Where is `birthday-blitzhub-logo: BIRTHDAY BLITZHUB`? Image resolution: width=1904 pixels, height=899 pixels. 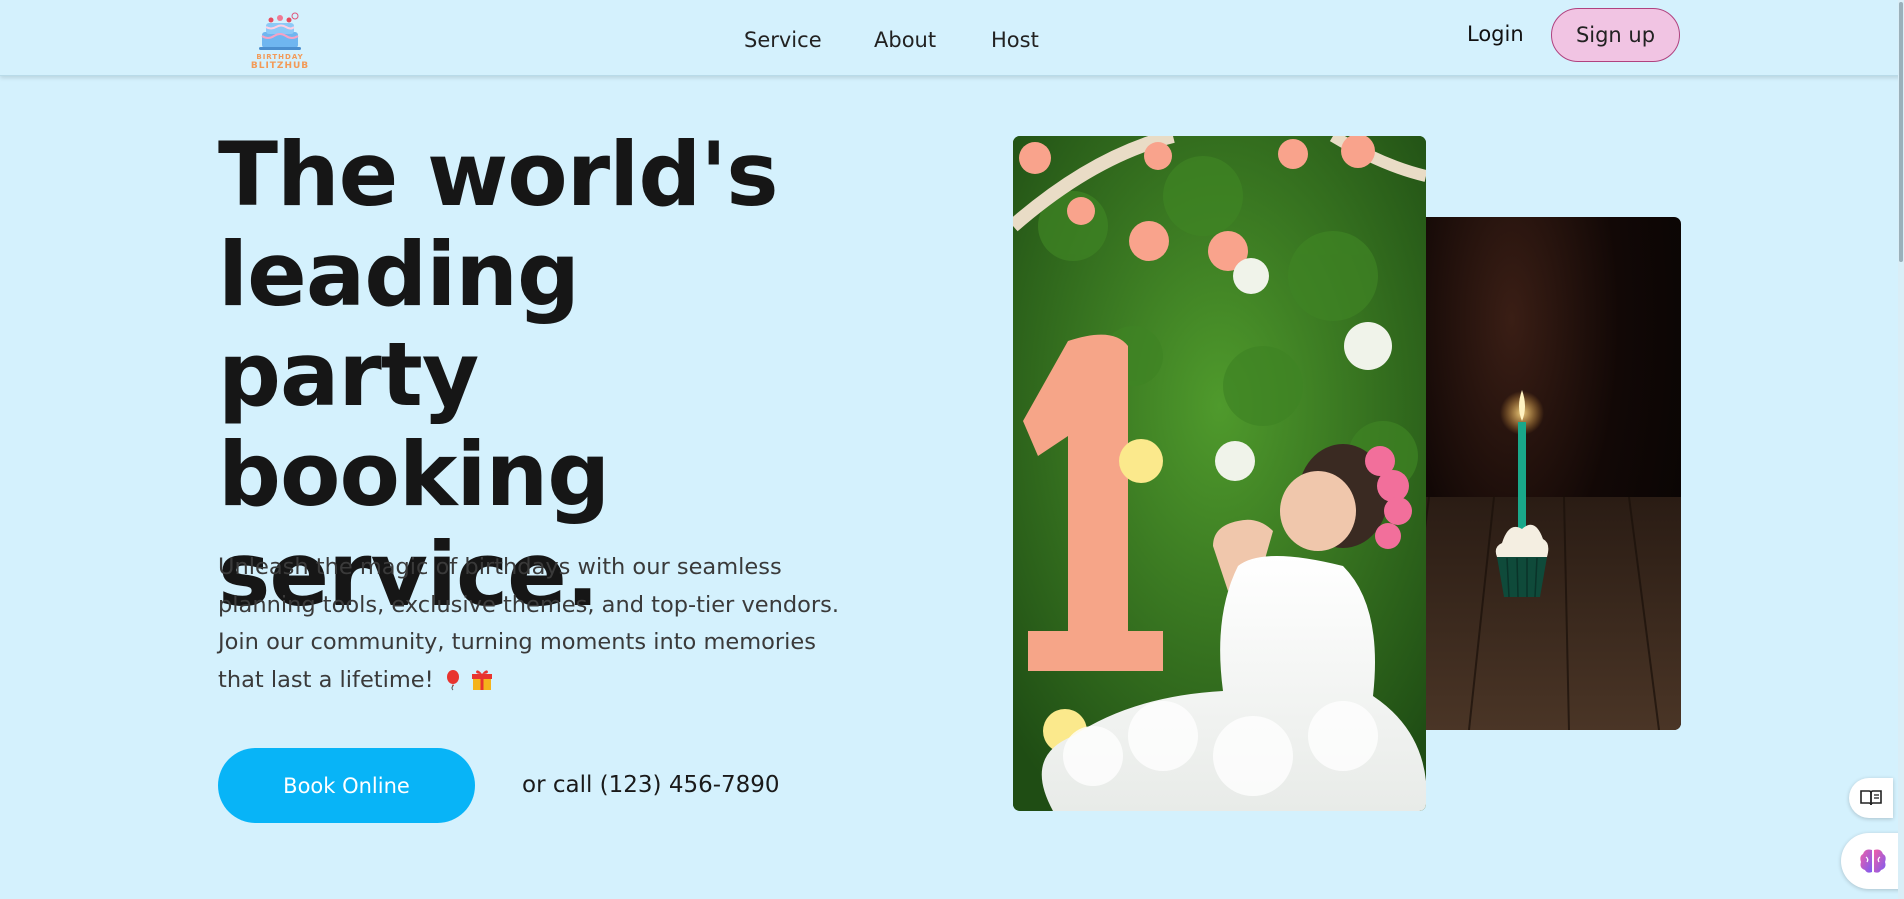
birthday-blitzhub-logo: BIRTHDAY BLITZHUB is located at coordinates (280, 41).